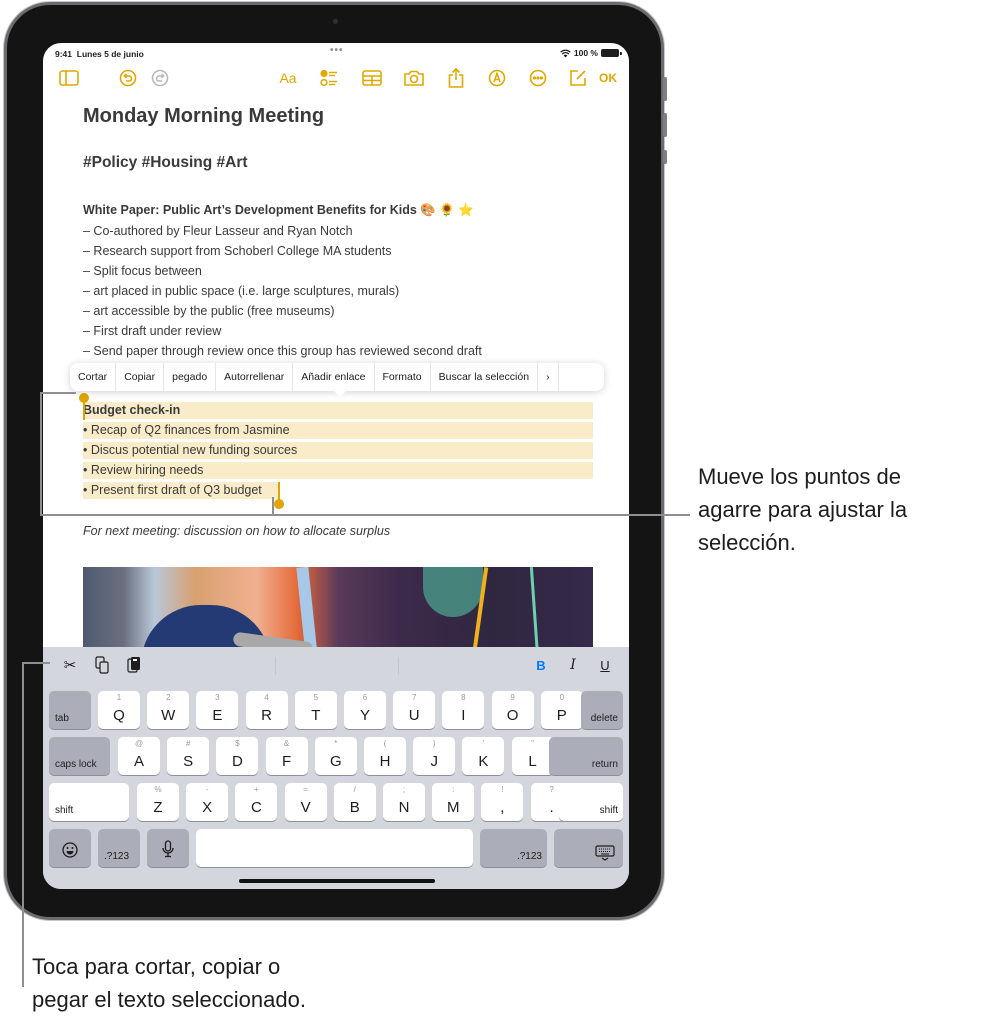  I want to click on space-bar, so click(334, 848).